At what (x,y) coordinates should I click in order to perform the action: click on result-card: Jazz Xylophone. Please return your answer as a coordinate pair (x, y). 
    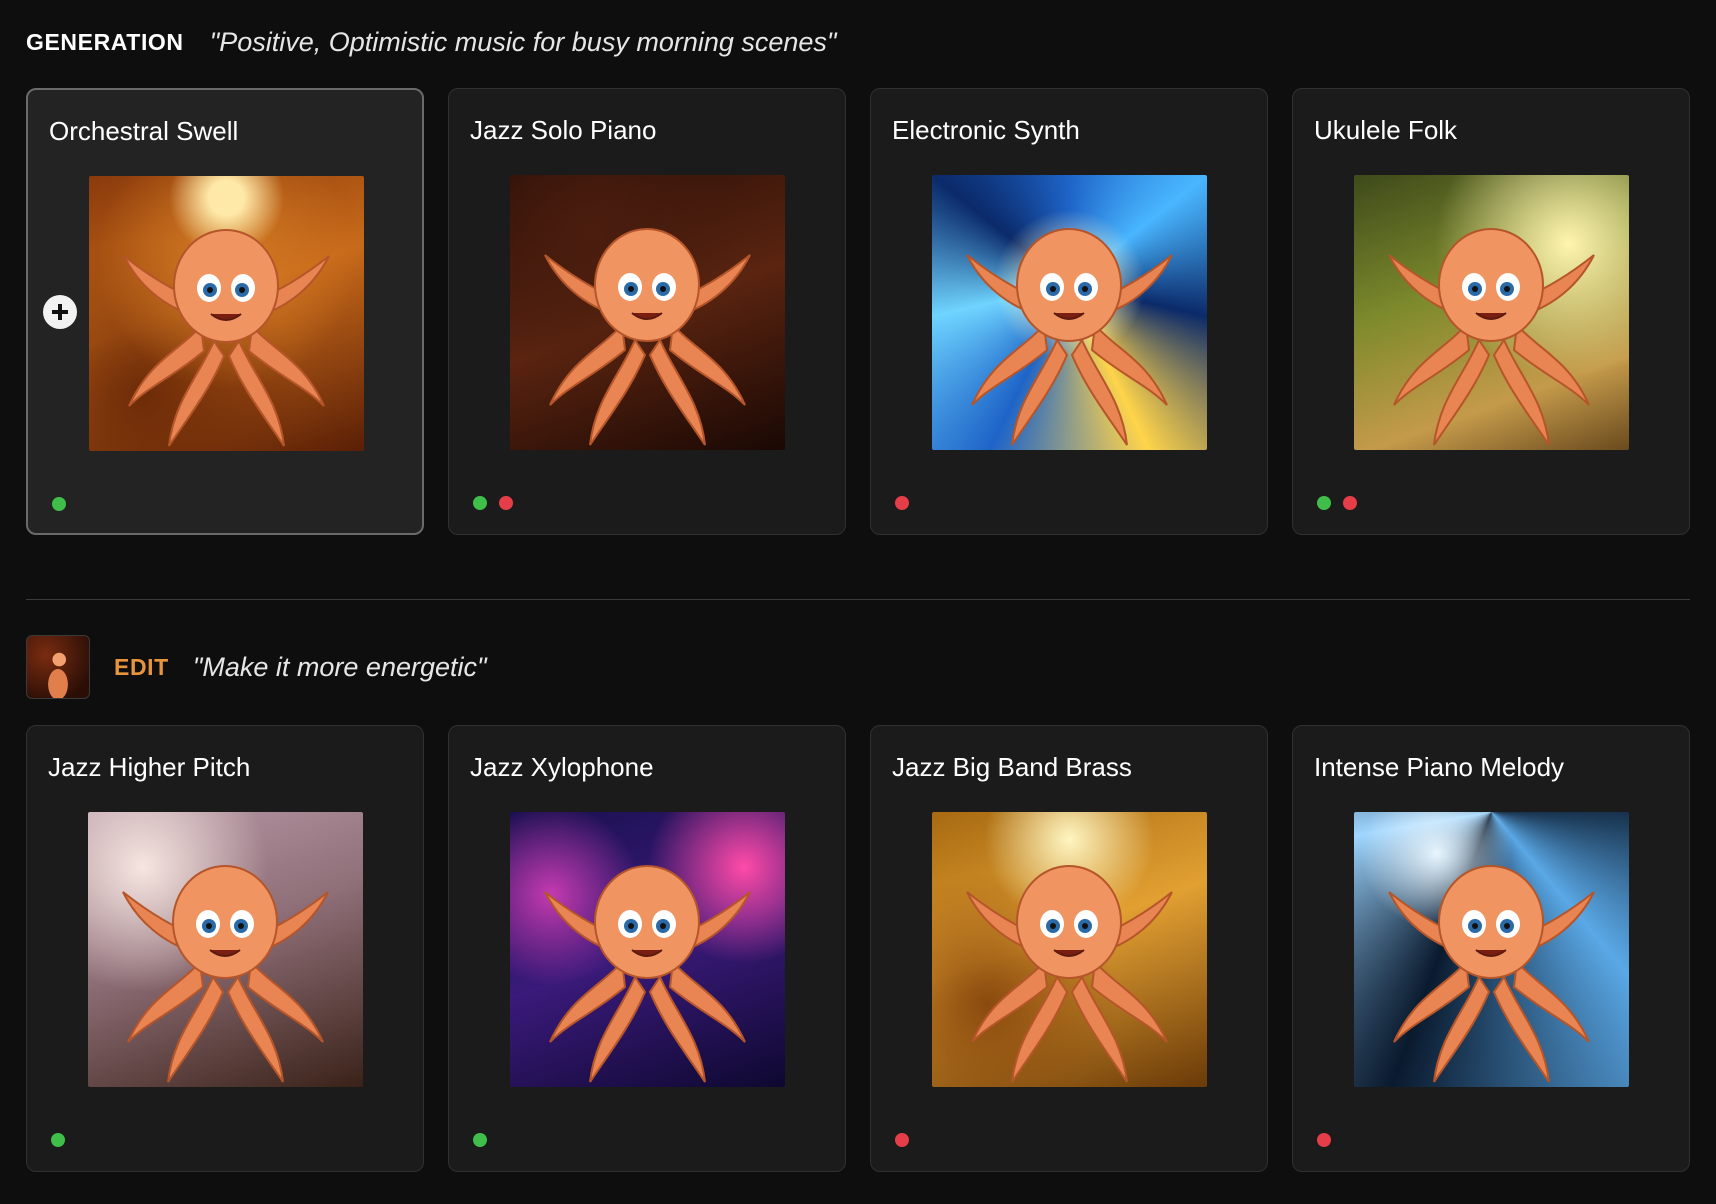
    Looking at the image, I should click on (647, 948).